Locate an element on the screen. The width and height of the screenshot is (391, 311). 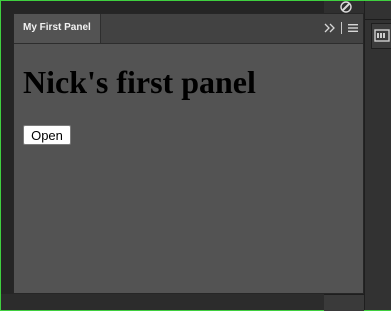
right-dock is located at coordinates (377, 155).